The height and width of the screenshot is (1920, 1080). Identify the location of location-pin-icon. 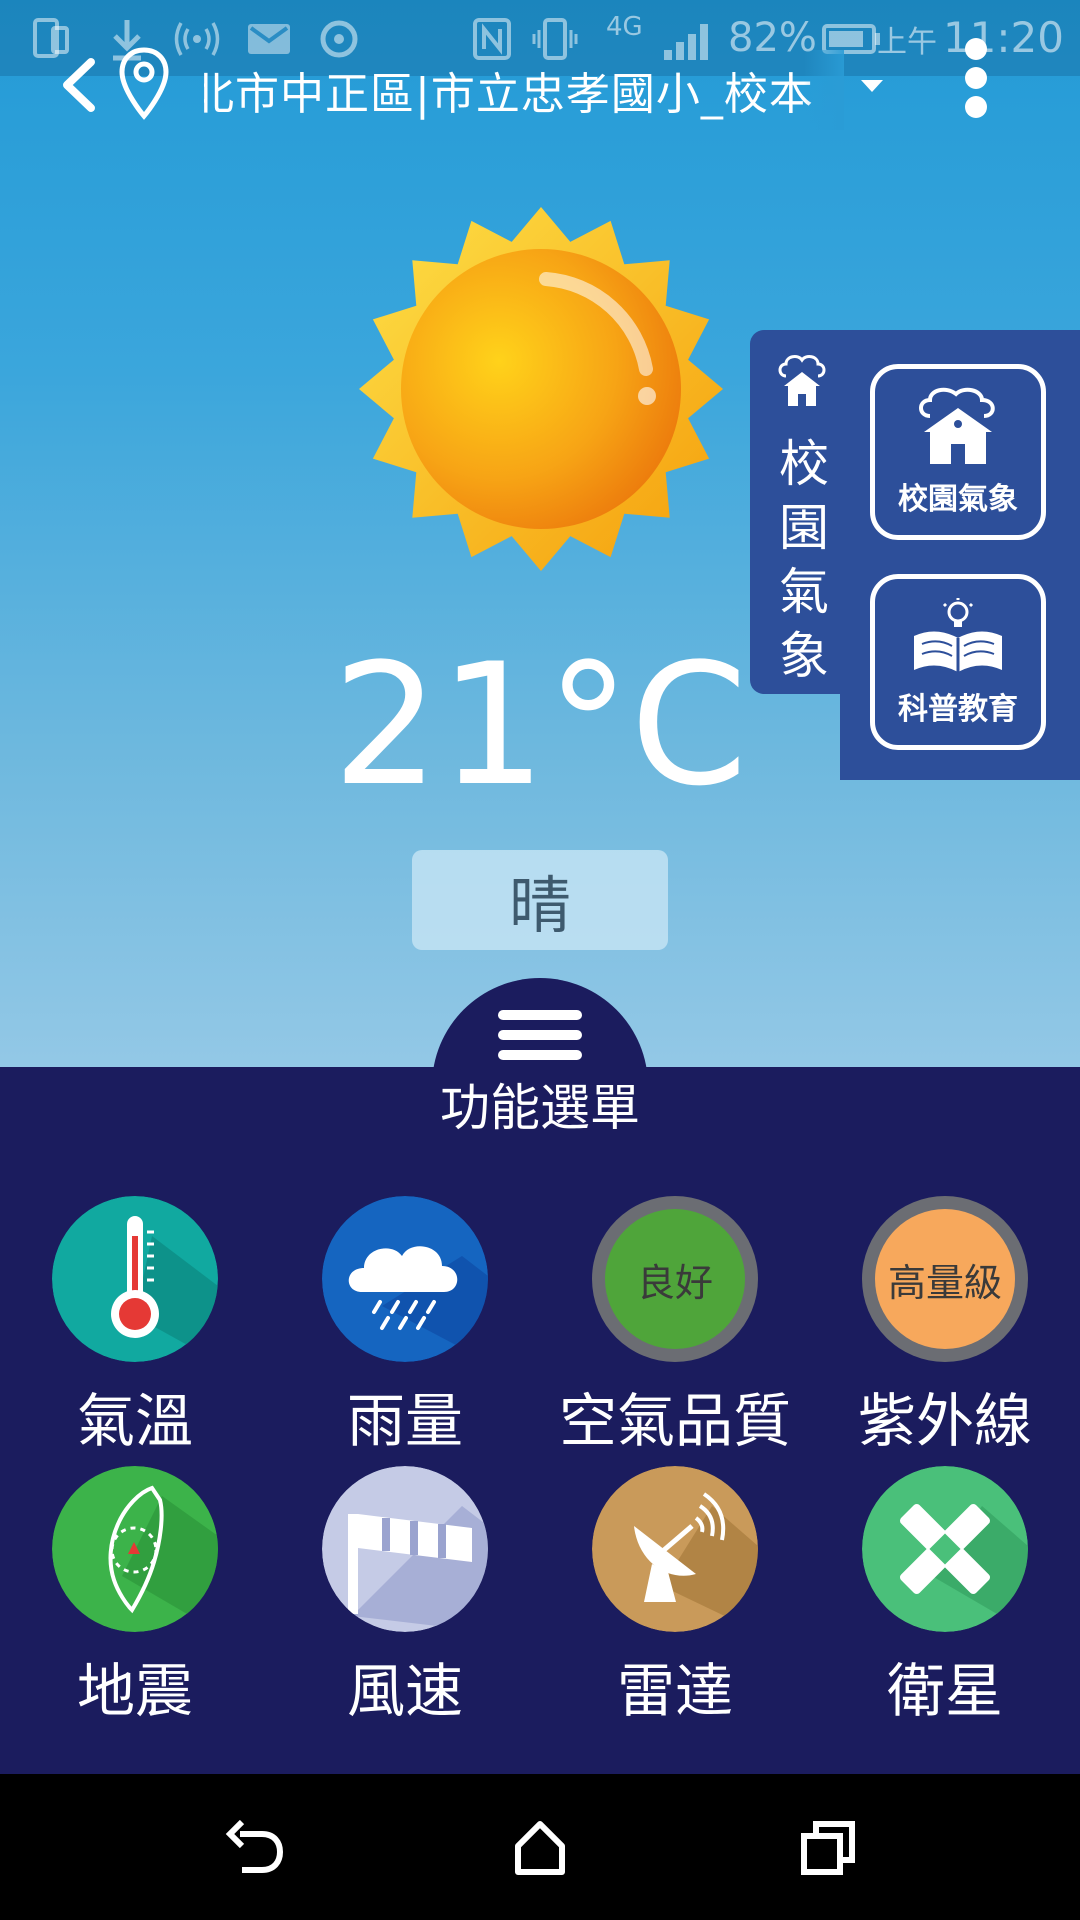
(144, 84).